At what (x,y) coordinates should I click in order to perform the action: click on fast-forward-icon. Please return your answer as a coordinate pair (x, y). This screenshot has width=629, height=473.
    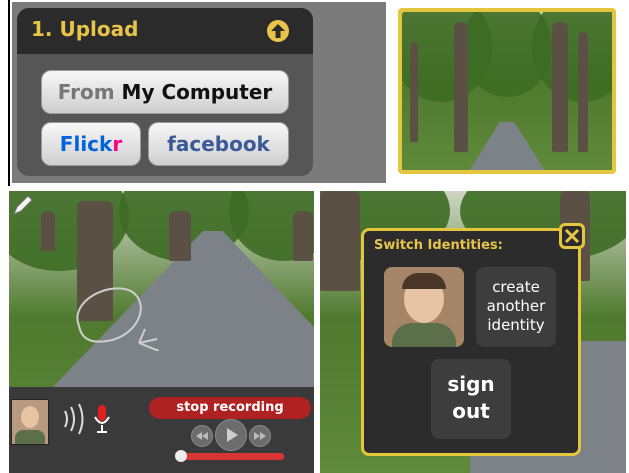
    Looking at the image, I should click on (260, 436).